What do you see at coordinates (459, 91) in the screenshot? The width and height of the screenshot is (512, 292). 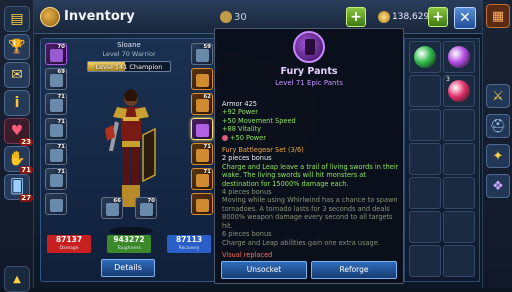 I see `inventory-slot: 3` at bounding box center [459, 91].